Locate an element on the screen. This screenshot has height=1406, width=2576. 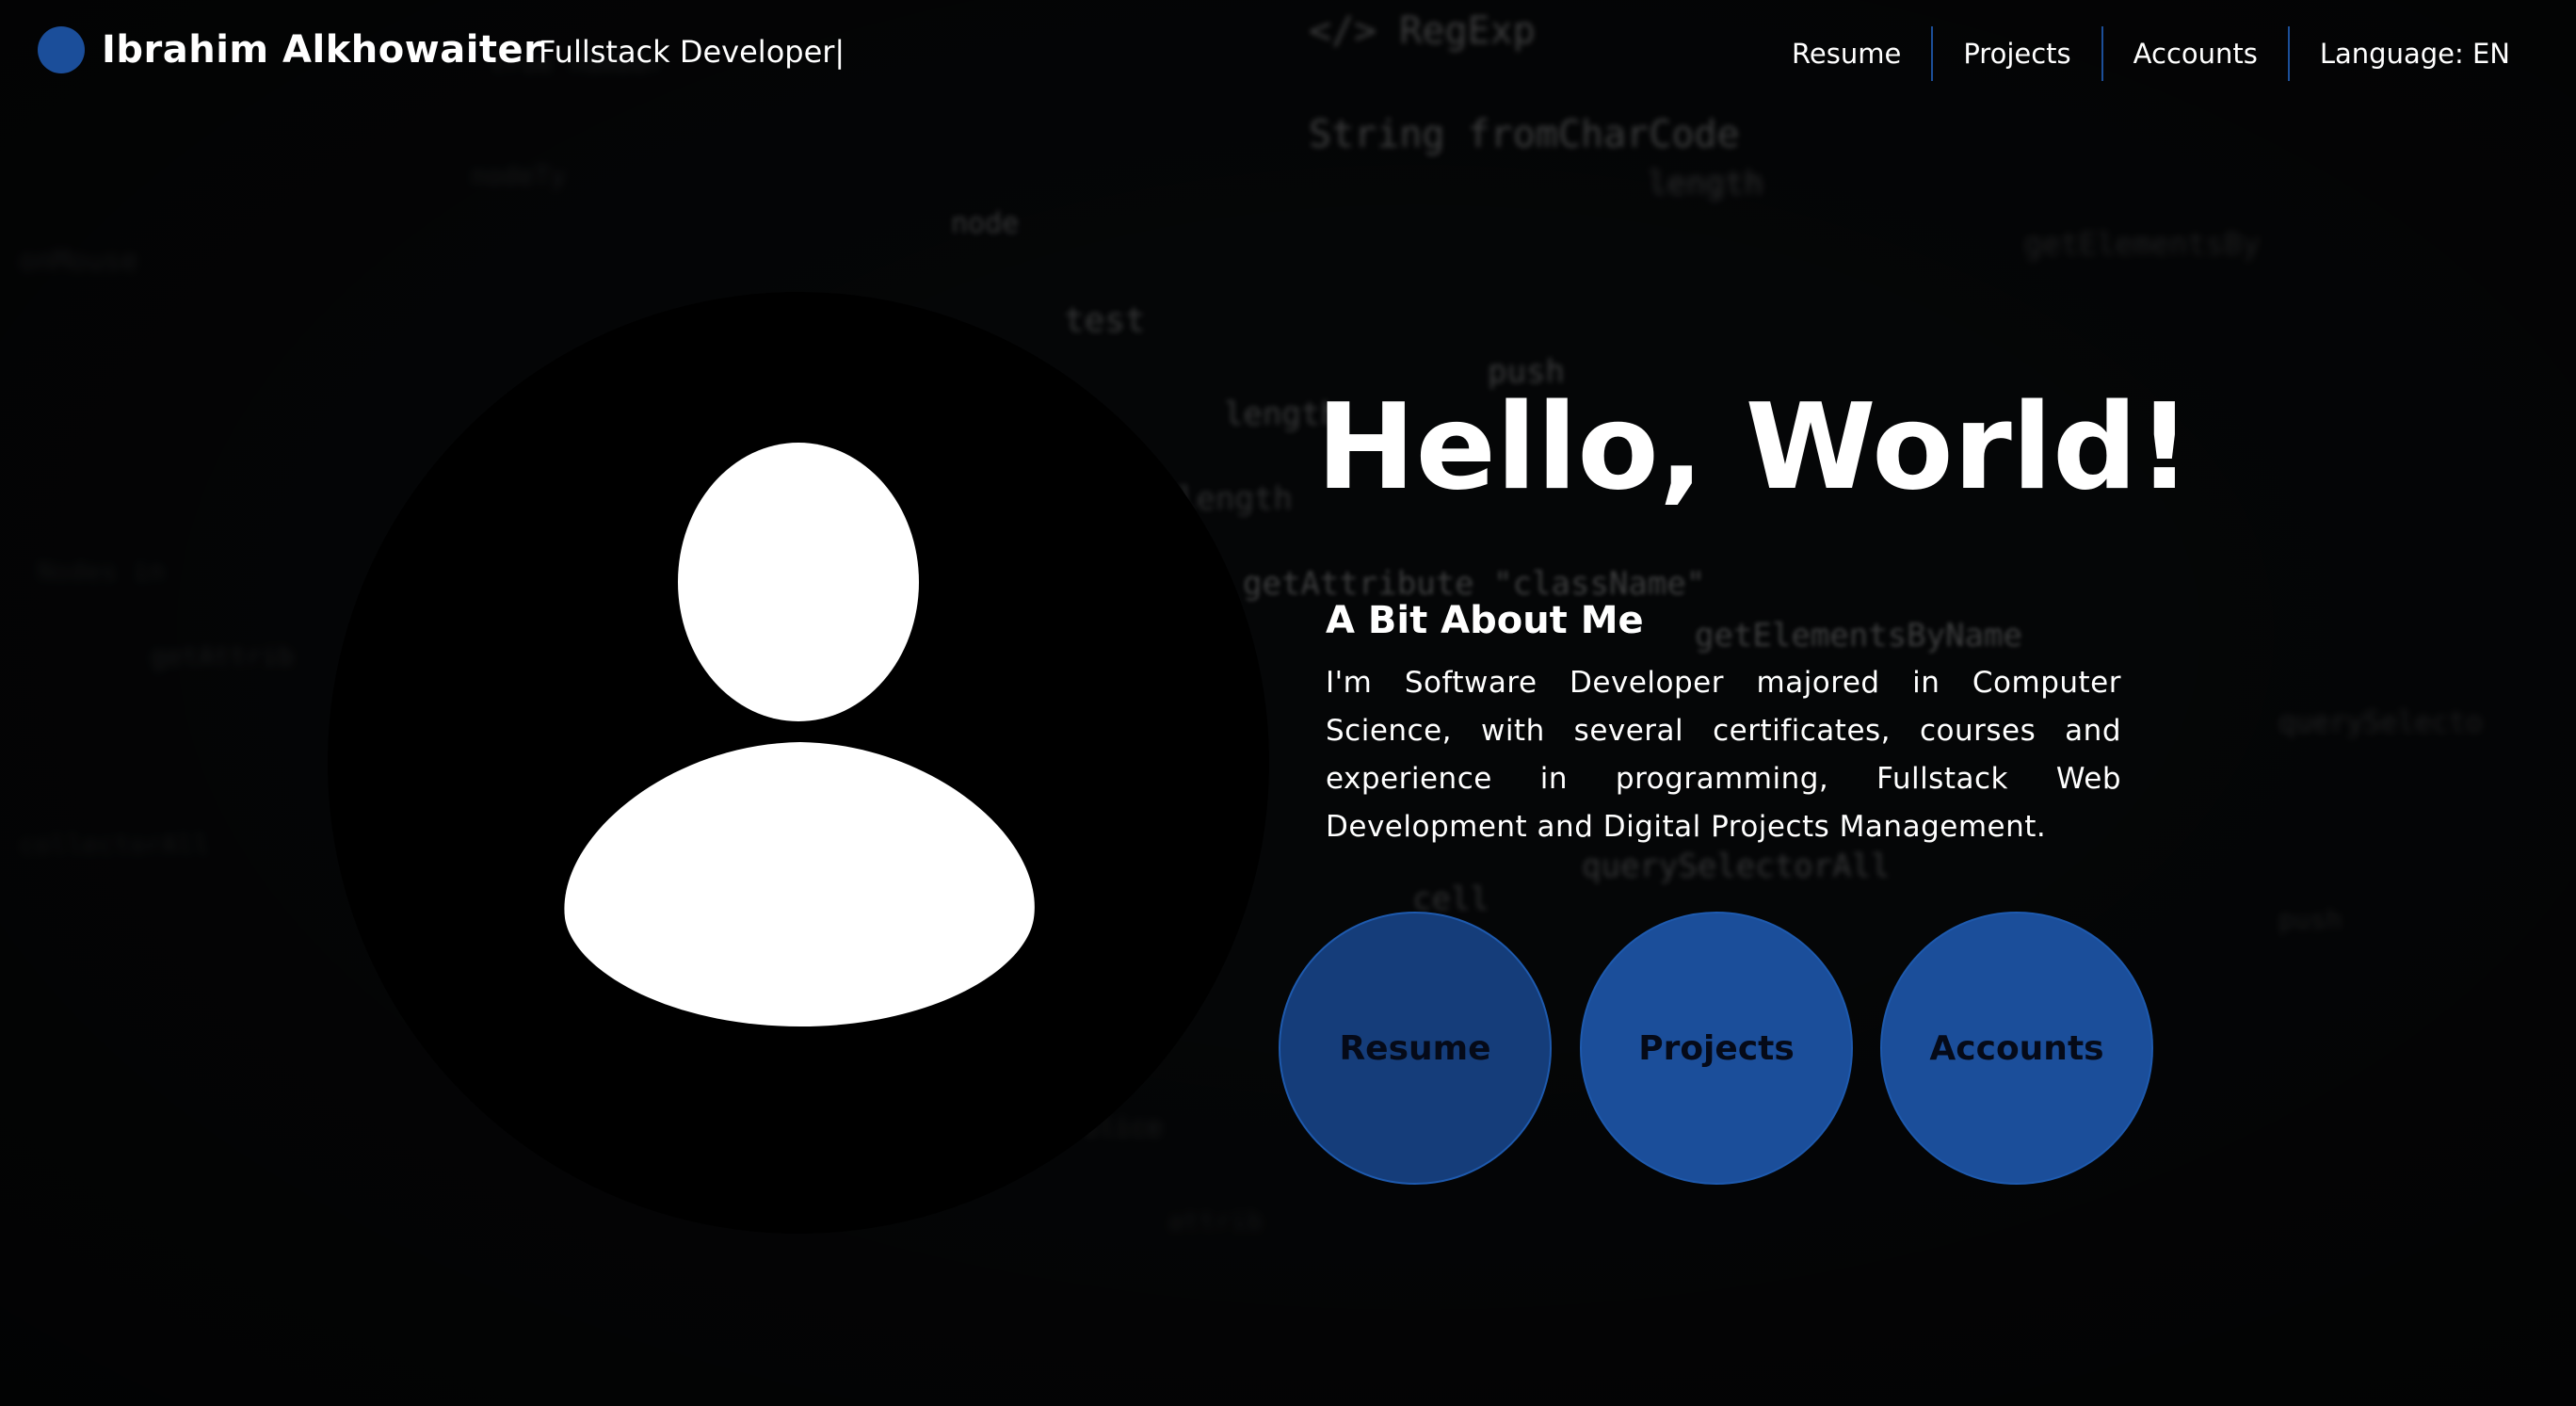
resume-button: Resume is located at coordinates (1415, 1048).